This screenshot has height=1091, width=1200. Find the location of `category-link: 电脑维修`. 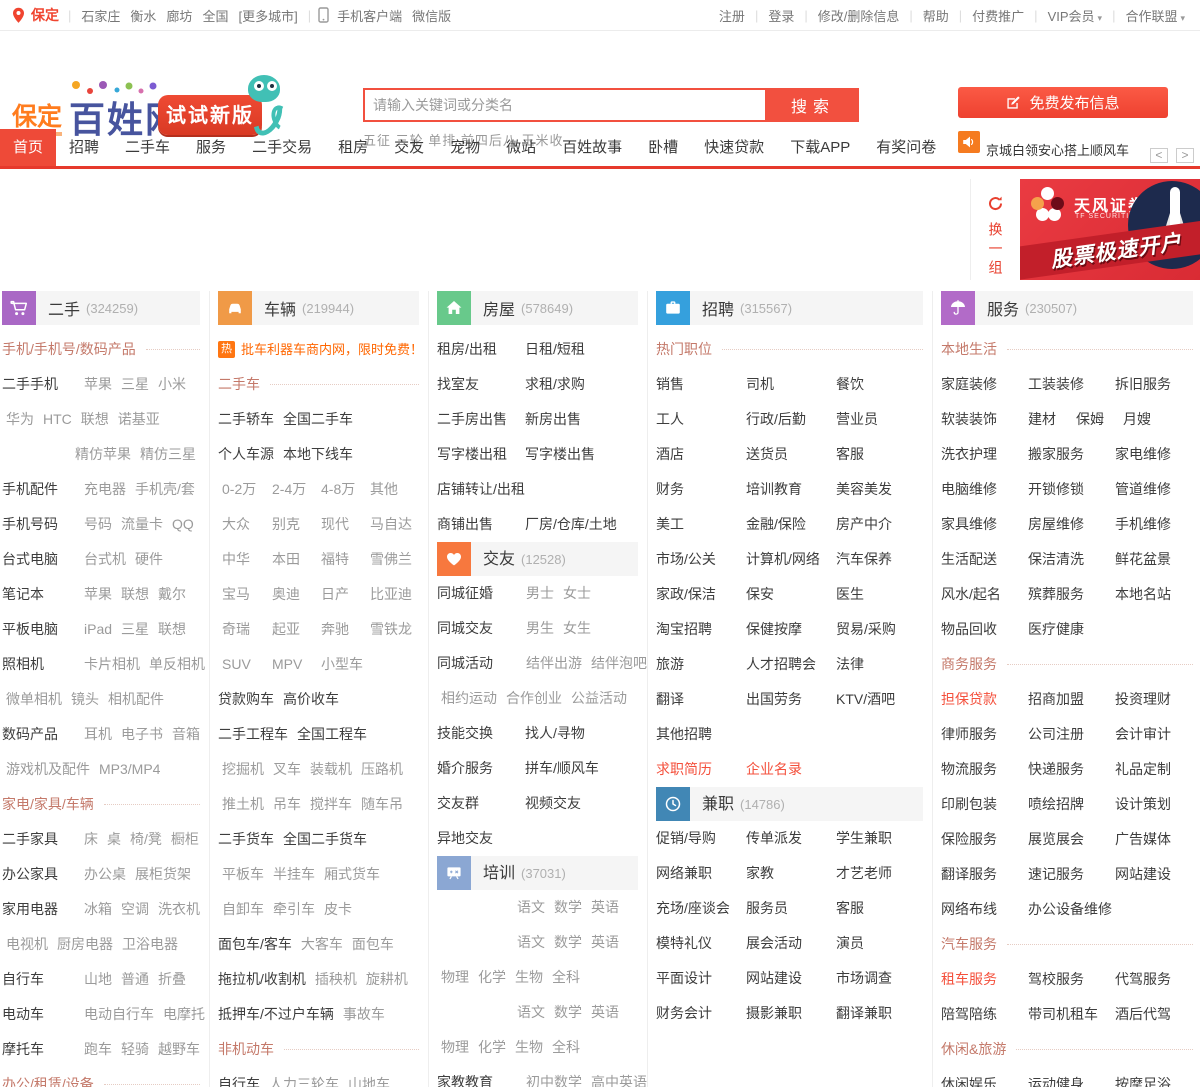

category-link: 电脑维修 is located at coordinates (984, 489).